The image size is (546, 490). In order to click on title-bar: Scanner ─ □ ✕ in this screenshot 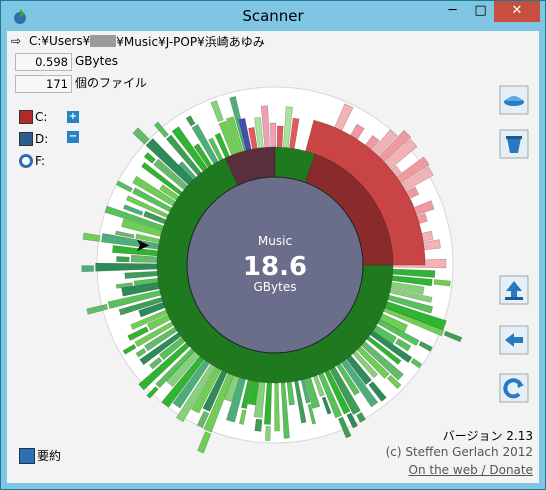, I will do `click(273, 16)`.